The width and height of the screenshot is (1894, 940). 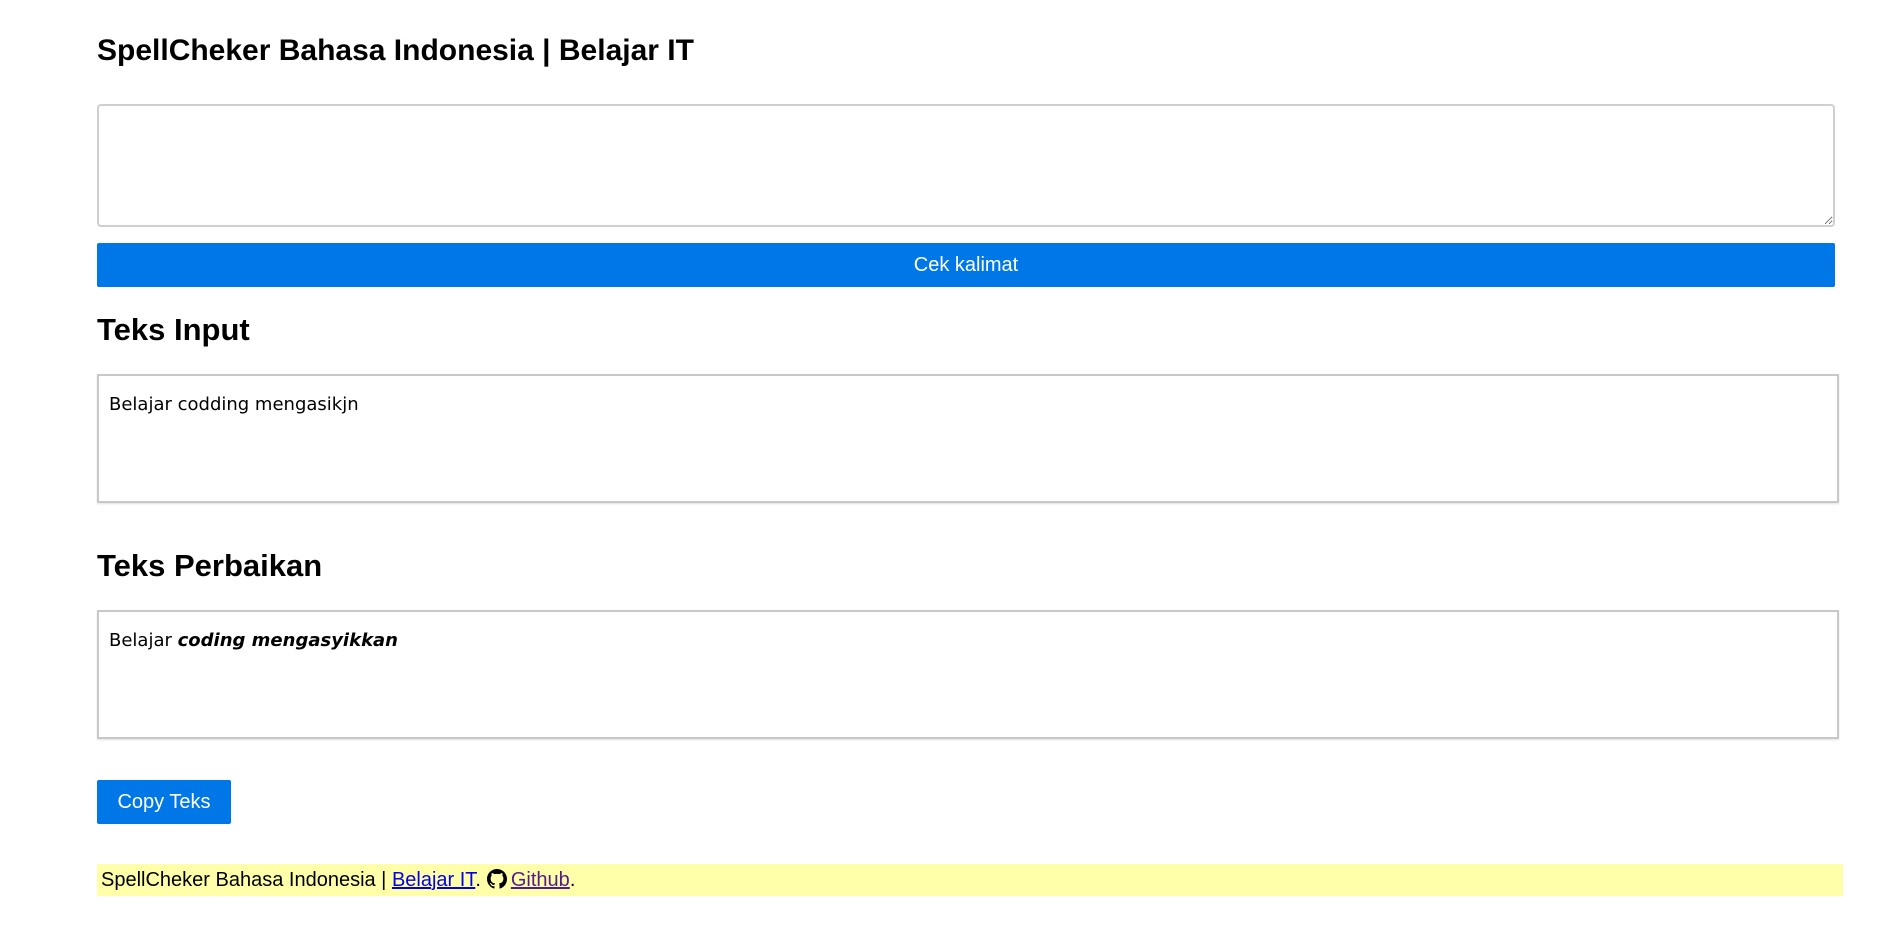 What do you see at coordinates (234, 404) in the screenshot?
I see `input-text-content: Belajar codding mengasikjn` at bounding box center [234, 404].